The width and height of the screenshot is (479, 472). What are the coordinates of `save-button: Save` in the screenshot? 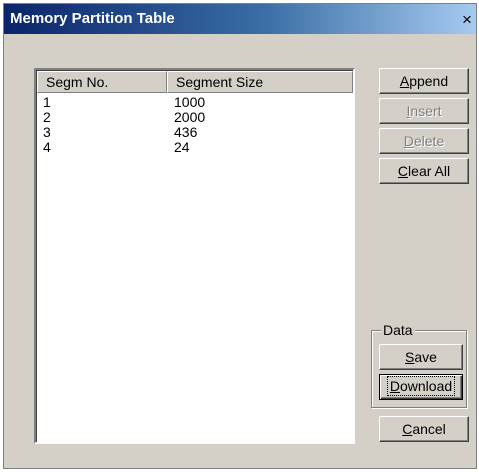 It's located at (421, 357).